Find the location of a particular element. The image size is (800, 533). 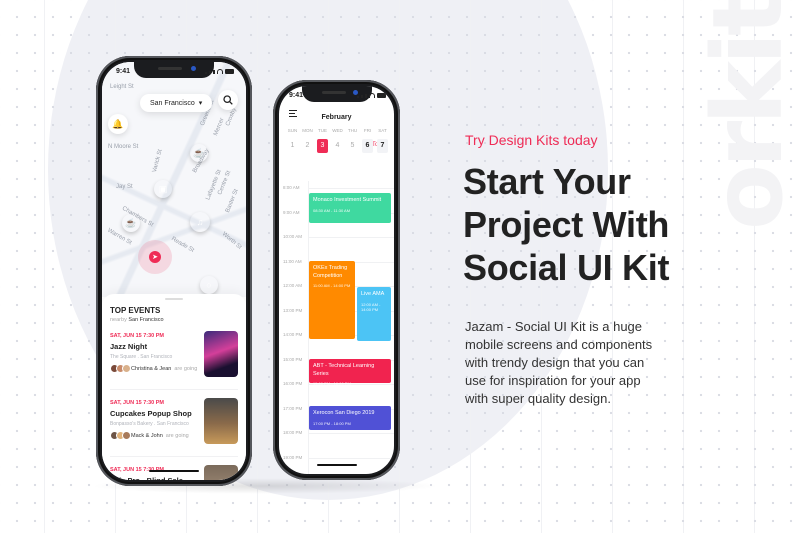

street-label: Varick St is located at coordinates (157, 161).